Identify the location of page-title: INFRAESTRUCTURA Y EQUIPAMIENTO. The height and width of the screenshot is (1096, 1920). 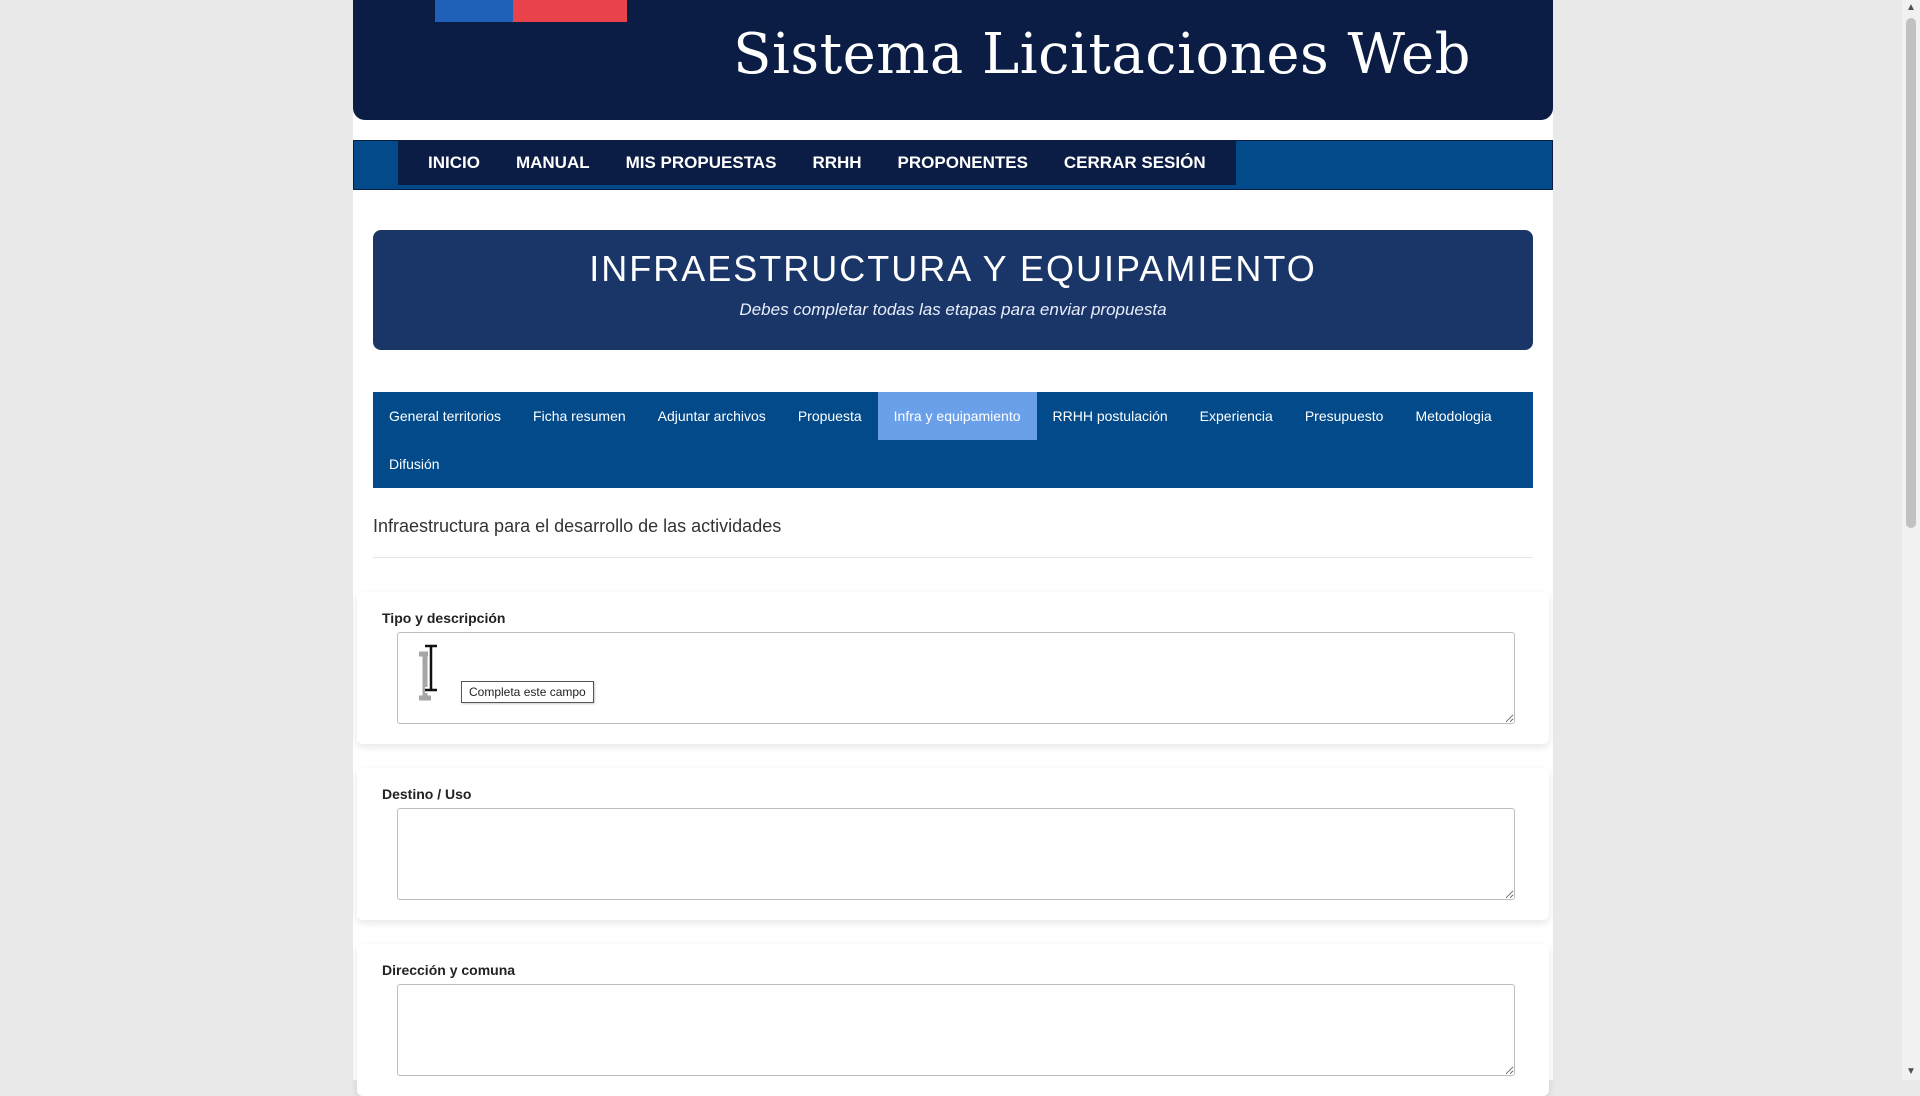
(953, 268).